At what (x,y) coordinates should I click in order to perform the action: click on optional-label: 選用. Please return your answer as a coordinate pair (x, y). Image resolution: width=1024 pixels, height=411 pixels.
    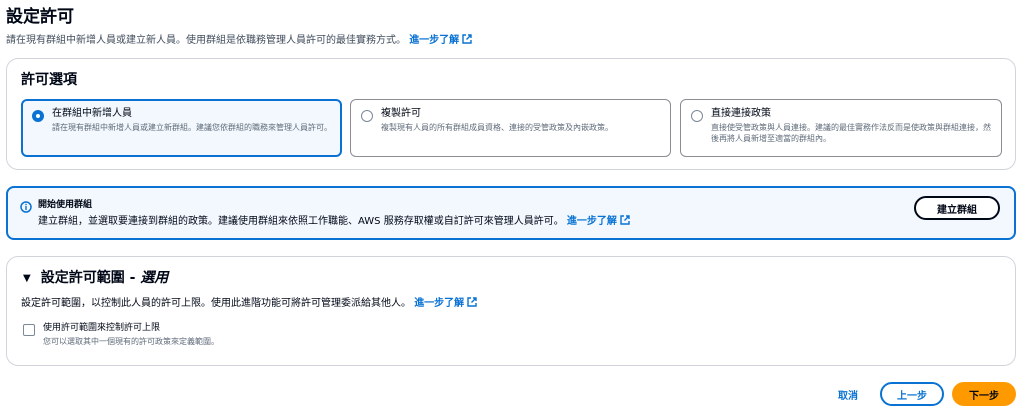
    Looking at the image, I should click on (154, 278).